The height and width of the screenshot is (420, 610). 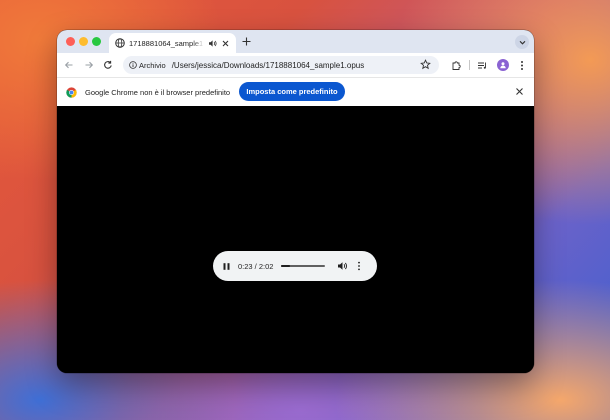 What do you see at coordinates (285, 266) in the screenshot?
I see `seek-slider-fill` at bounding box center [285, 266].